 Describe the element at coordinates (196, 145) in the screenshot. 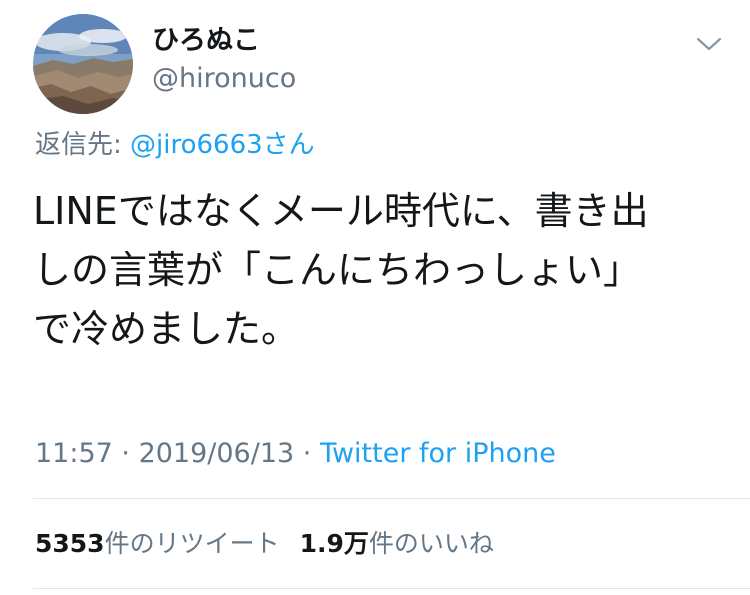

I see `reply-mention-link: @jiro6663` at that location.